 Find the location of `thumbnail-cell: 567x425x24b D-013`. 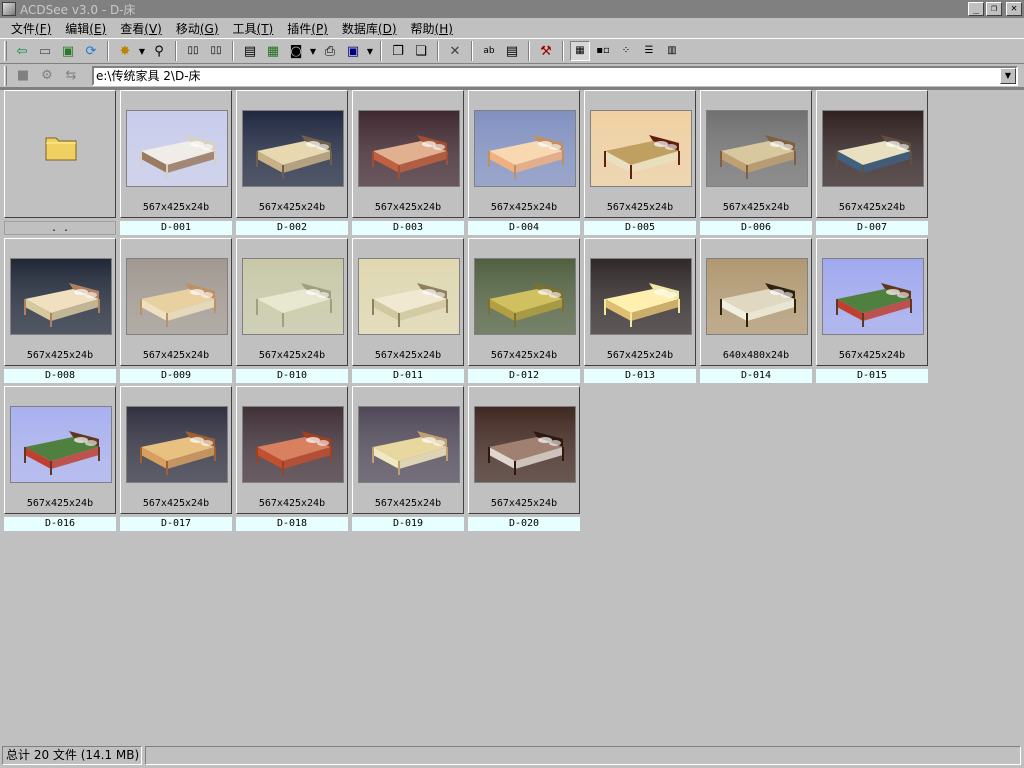

thumbnail-cell: 567x425x24b D-013 is located at coordinates (640, 311).